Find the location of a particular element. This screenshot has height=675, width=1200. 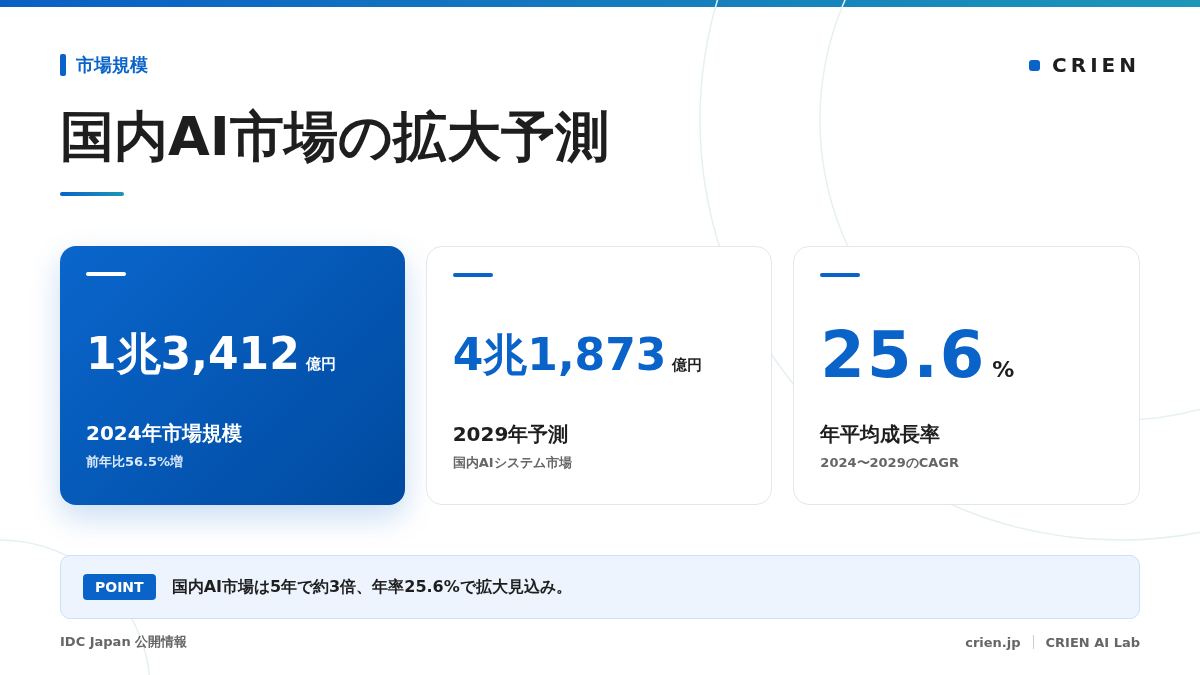

stat-value: 25.6 is located at coordinates (903, 355).